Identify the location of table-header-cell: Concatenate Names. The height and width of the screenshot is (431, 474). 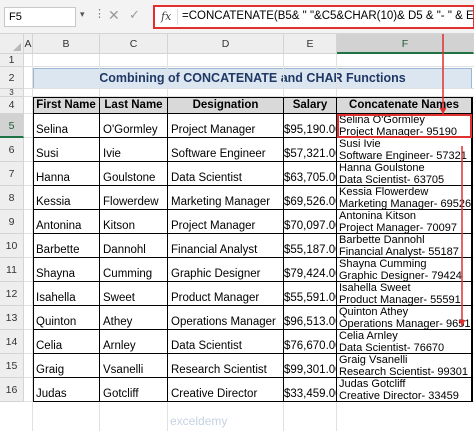
(404, 105).